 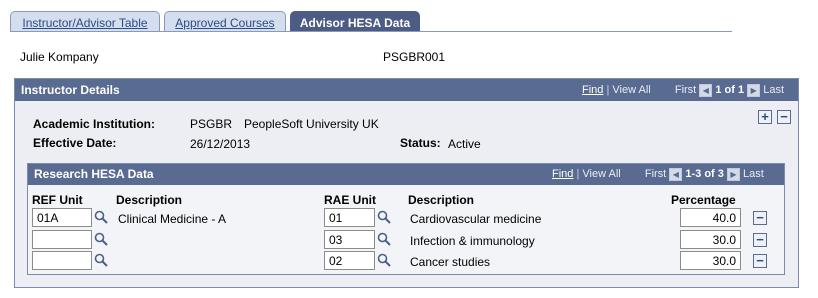 What do you see at coordinates (765, 117) in the screenshot?
I see `add-row-plus-icon: +` at bounding box center [765, 117].